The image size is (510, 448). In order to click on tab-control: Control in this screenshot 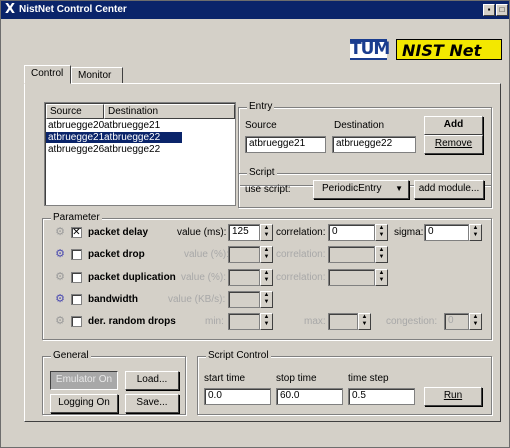, I will do `click(47, 74)`.